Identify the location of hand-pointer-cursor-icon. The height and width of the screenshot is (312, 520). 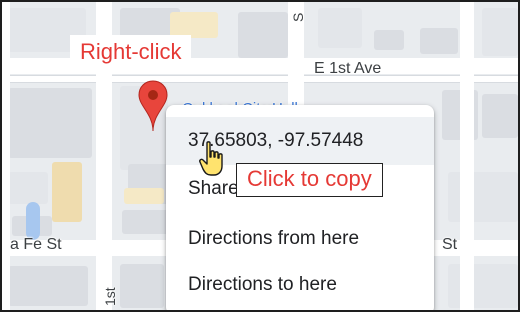
(211, 158).